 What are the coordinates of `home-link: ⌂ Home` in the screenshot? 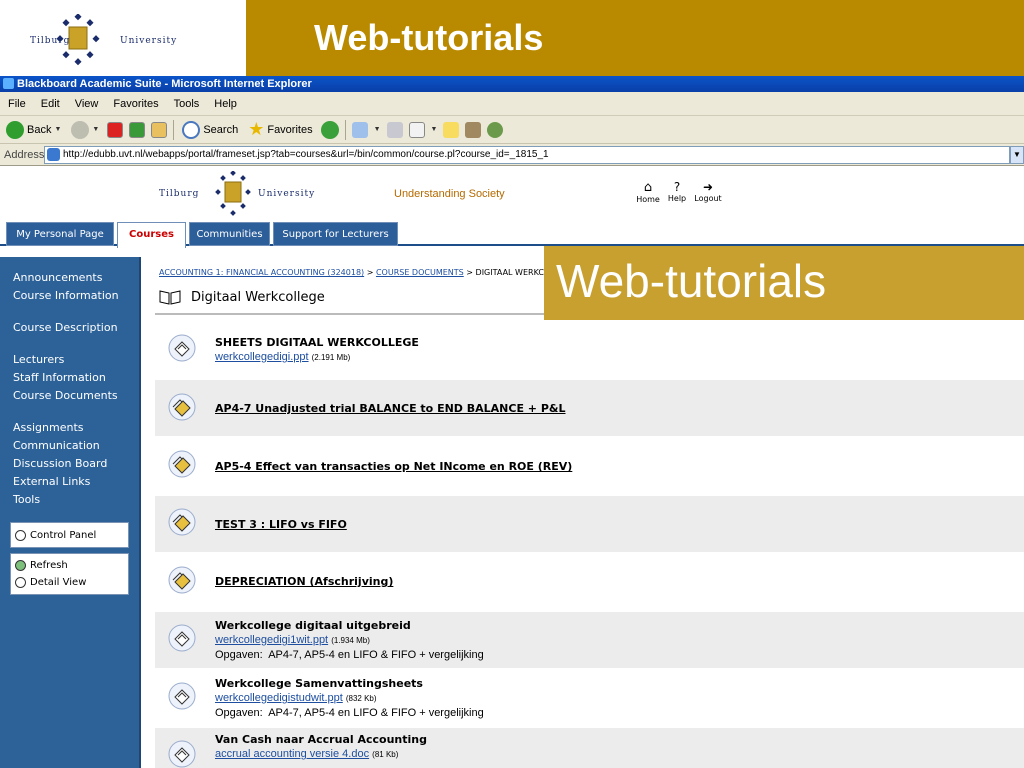 It's located at (648, 192).